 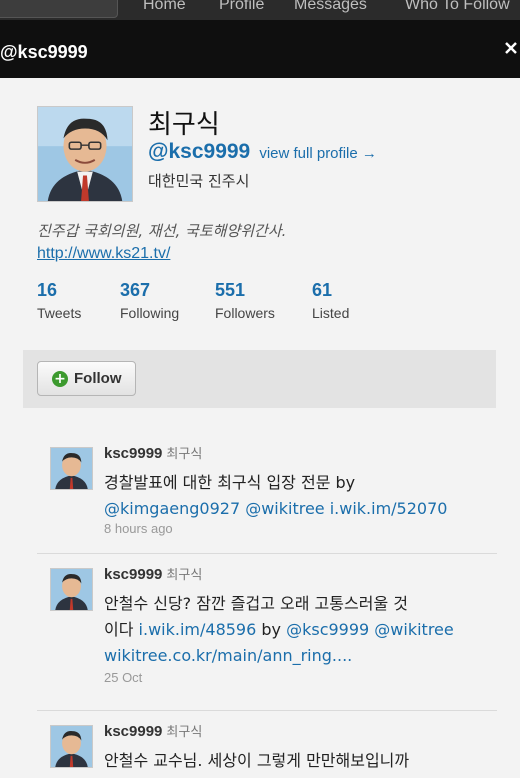 I want to click on profile-dialog-header: @ksc9999, so click(x=260, y=49).